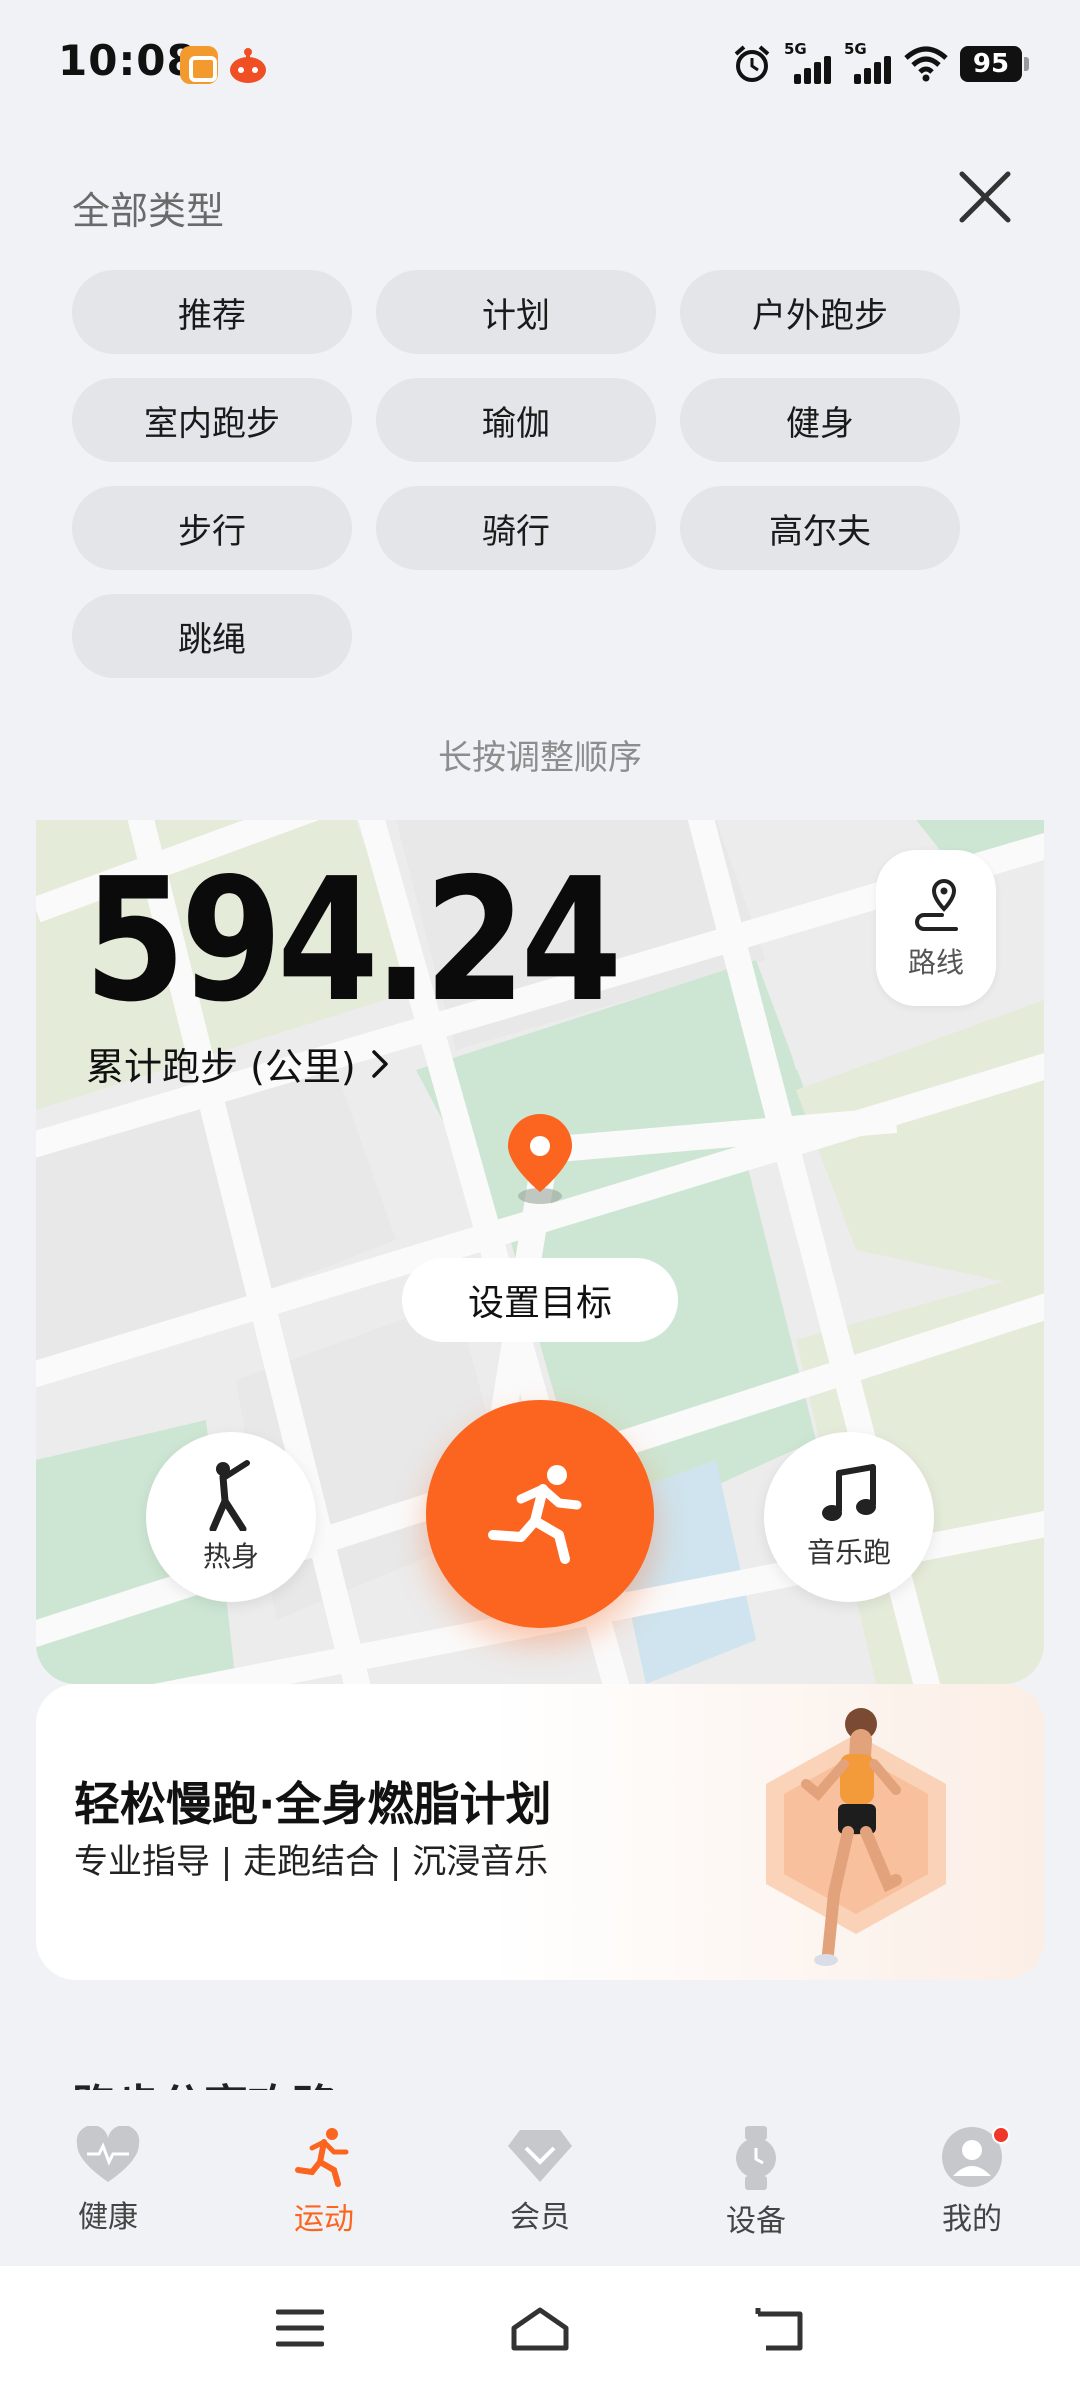 This screenshot has height=2392, width=1080. Describe the element at coordinates (540, 2217) in the screenshot. I see `nav-membership-label: 会员` at that location.